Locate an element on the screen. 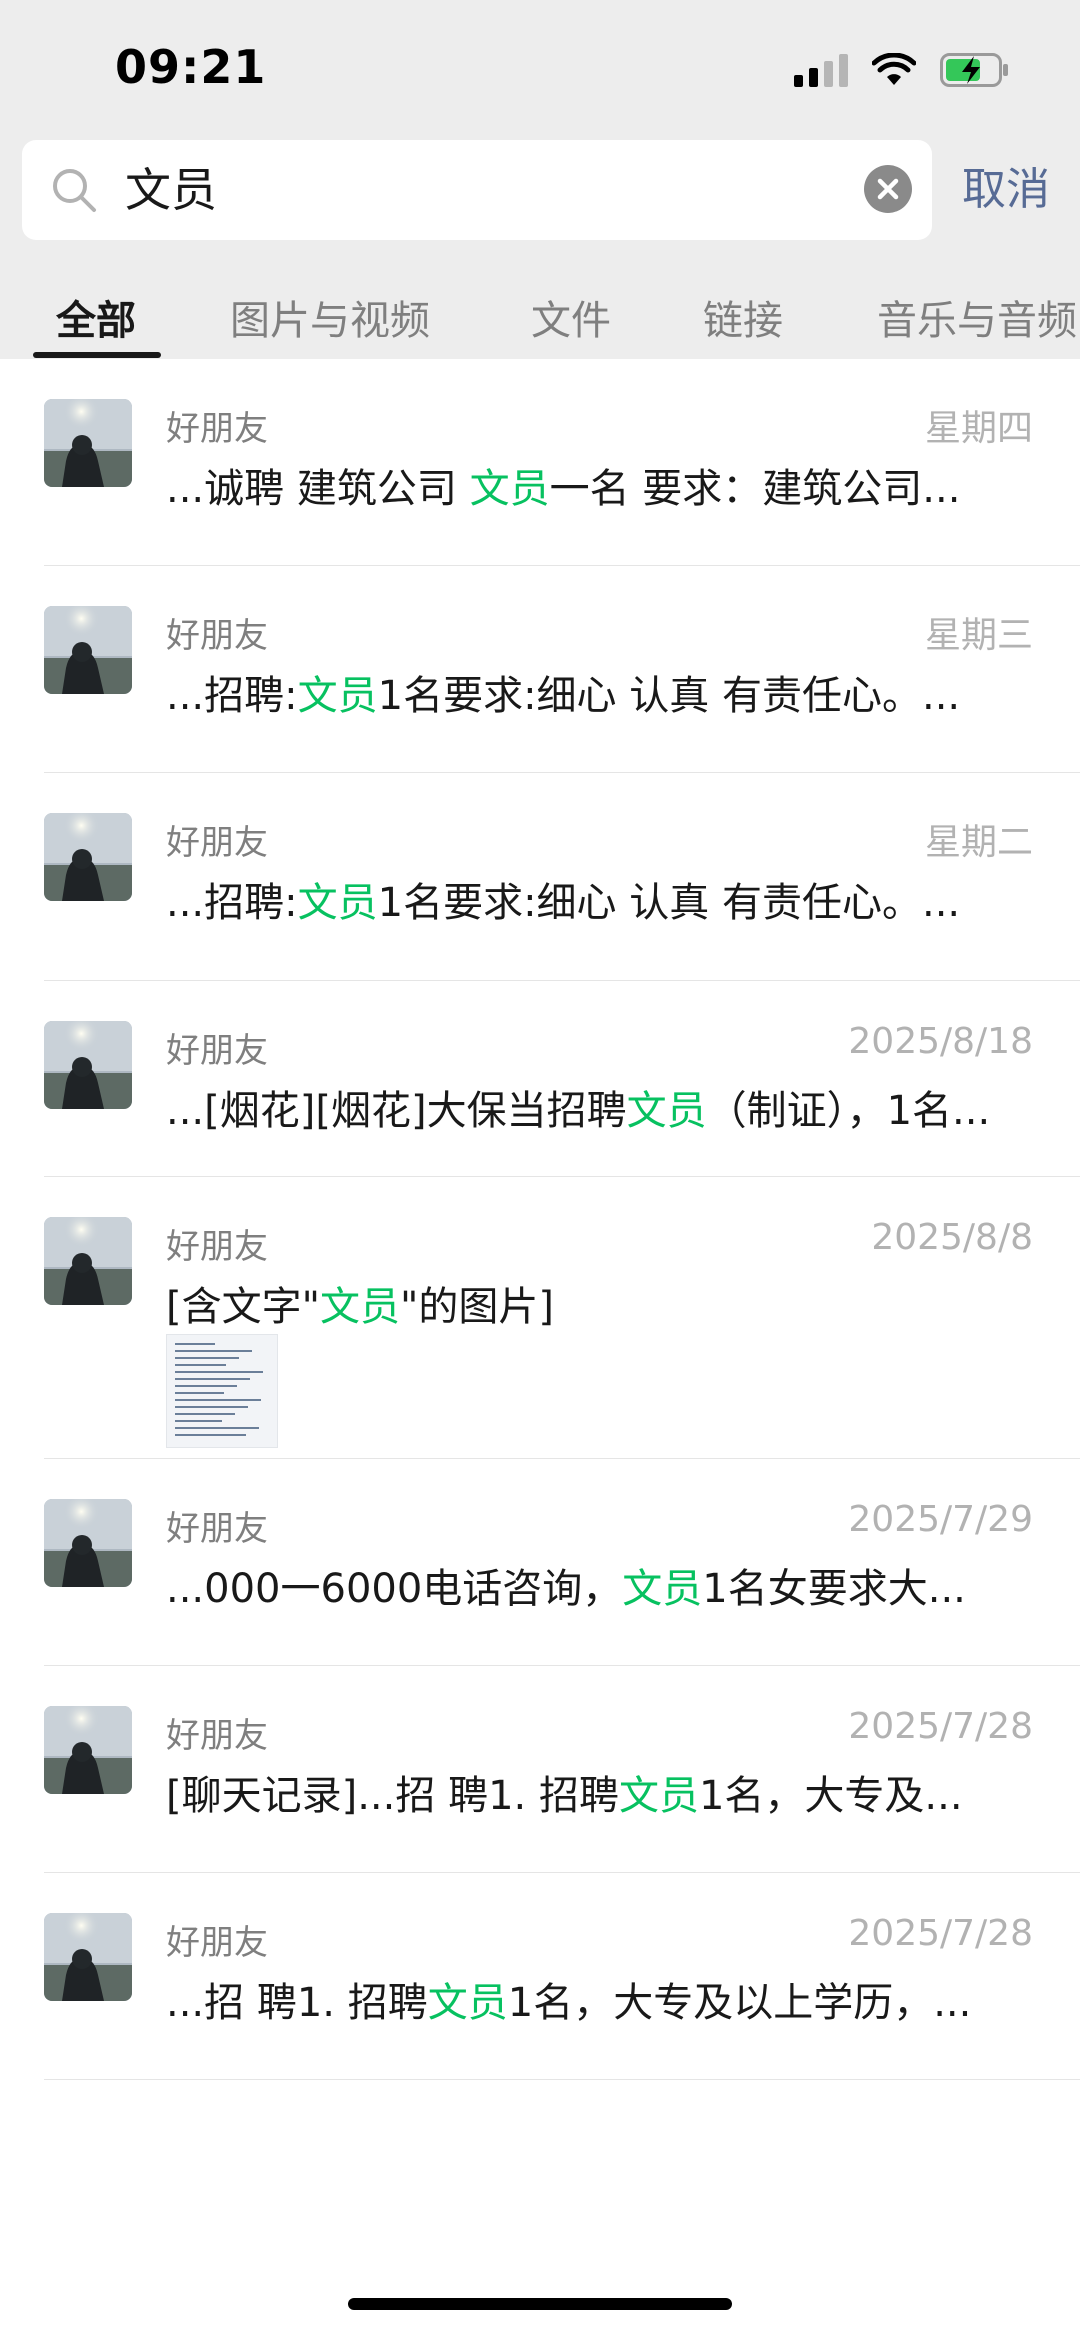 This screenshot has height=2337, width=1080. tab-files: 文件 is located at coordinates (571, 317).